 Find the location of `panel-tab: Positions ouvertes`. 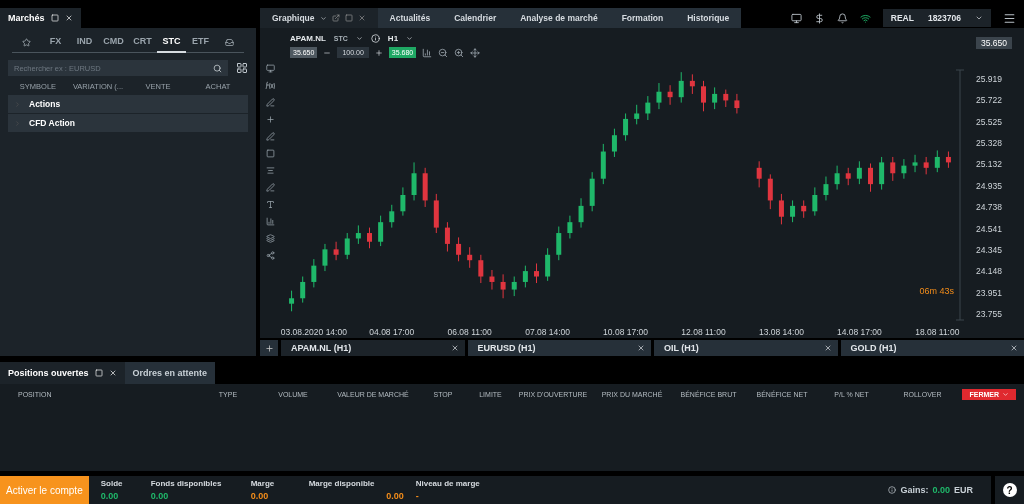

panel-tab: Positions ouvertes is located at coordinates (62, 373).